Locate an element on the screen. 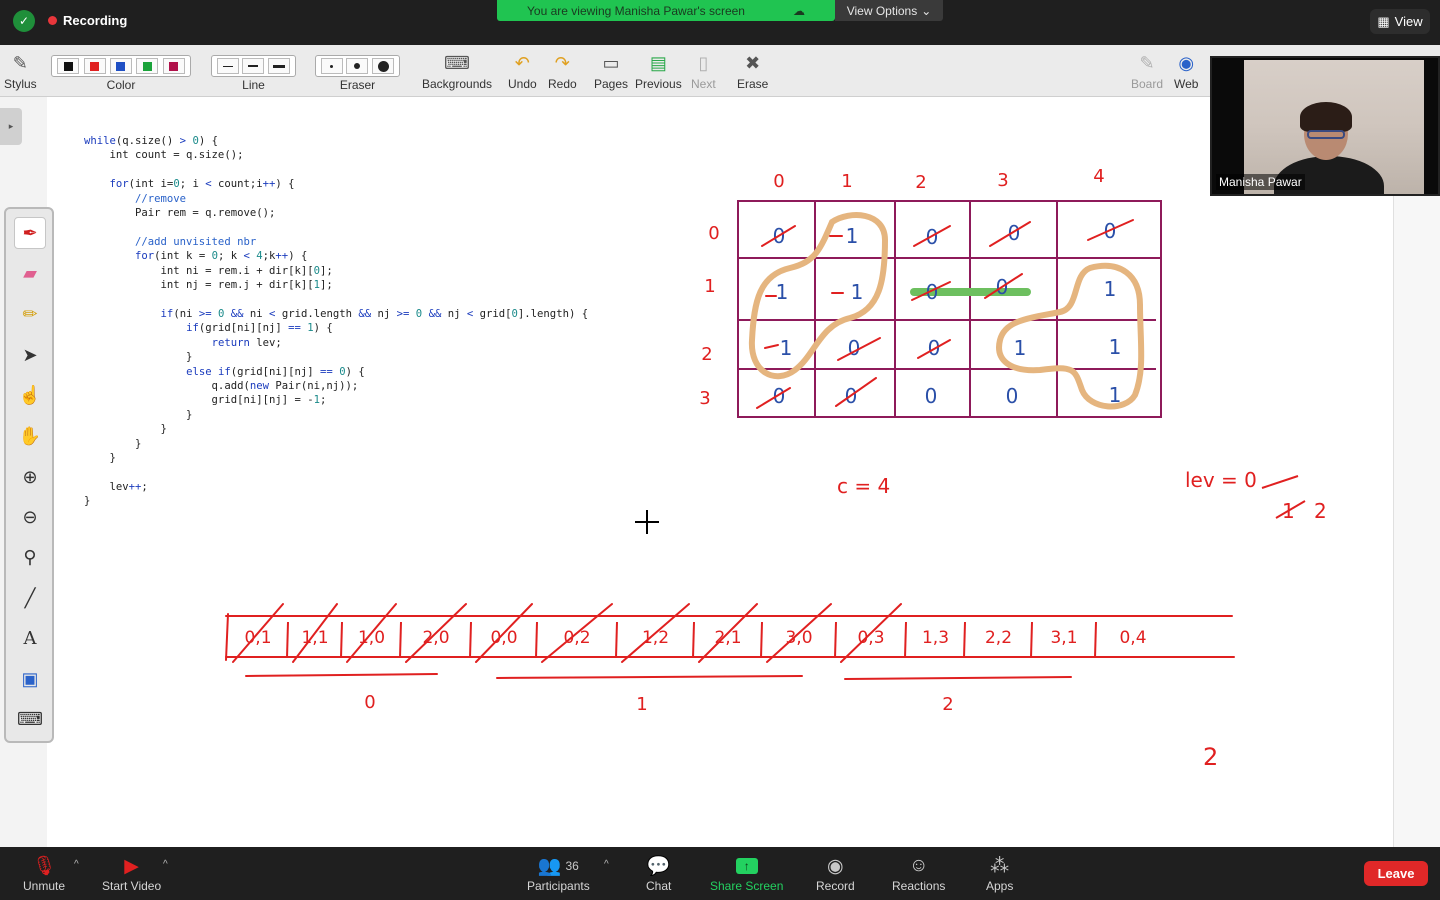  chat-bubble-icon: 💬 is located at coordinates (658, 866).